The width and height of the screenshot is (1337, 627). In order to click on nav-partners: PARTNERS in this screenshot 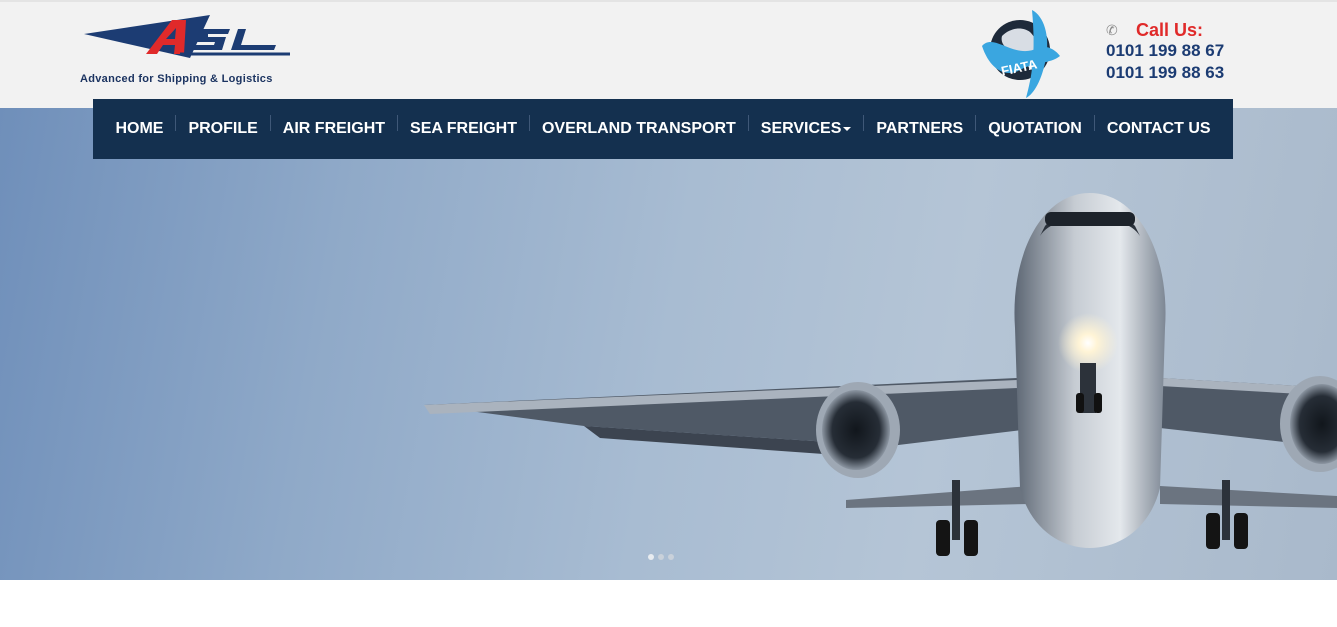, I will do `click(919, 129)`.